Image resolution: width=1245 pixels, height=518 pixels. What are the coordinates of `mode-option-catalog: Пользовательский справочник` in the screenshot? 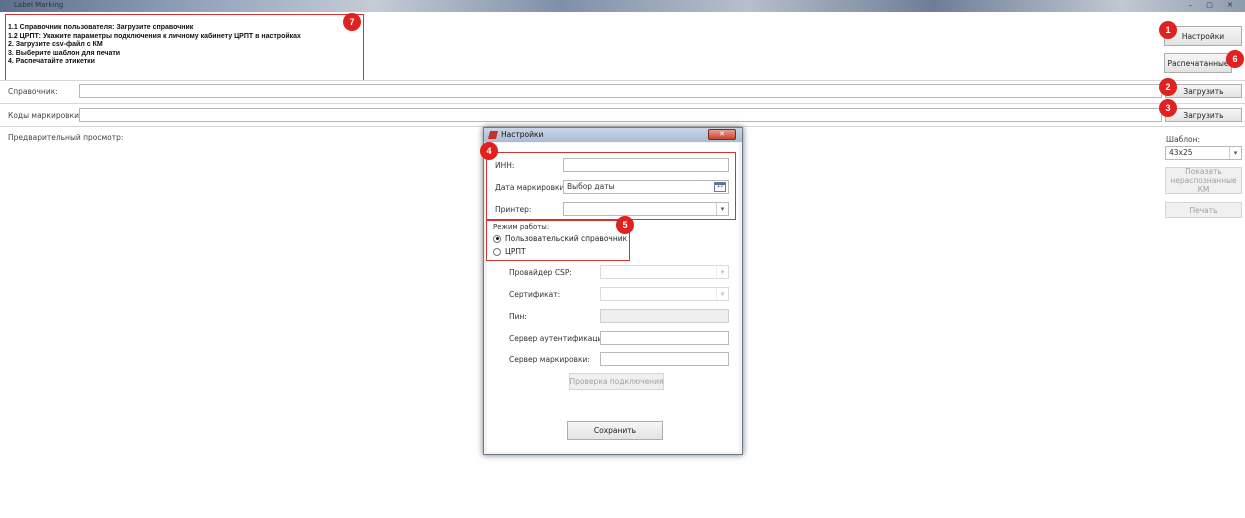 It's located at (560, 238).